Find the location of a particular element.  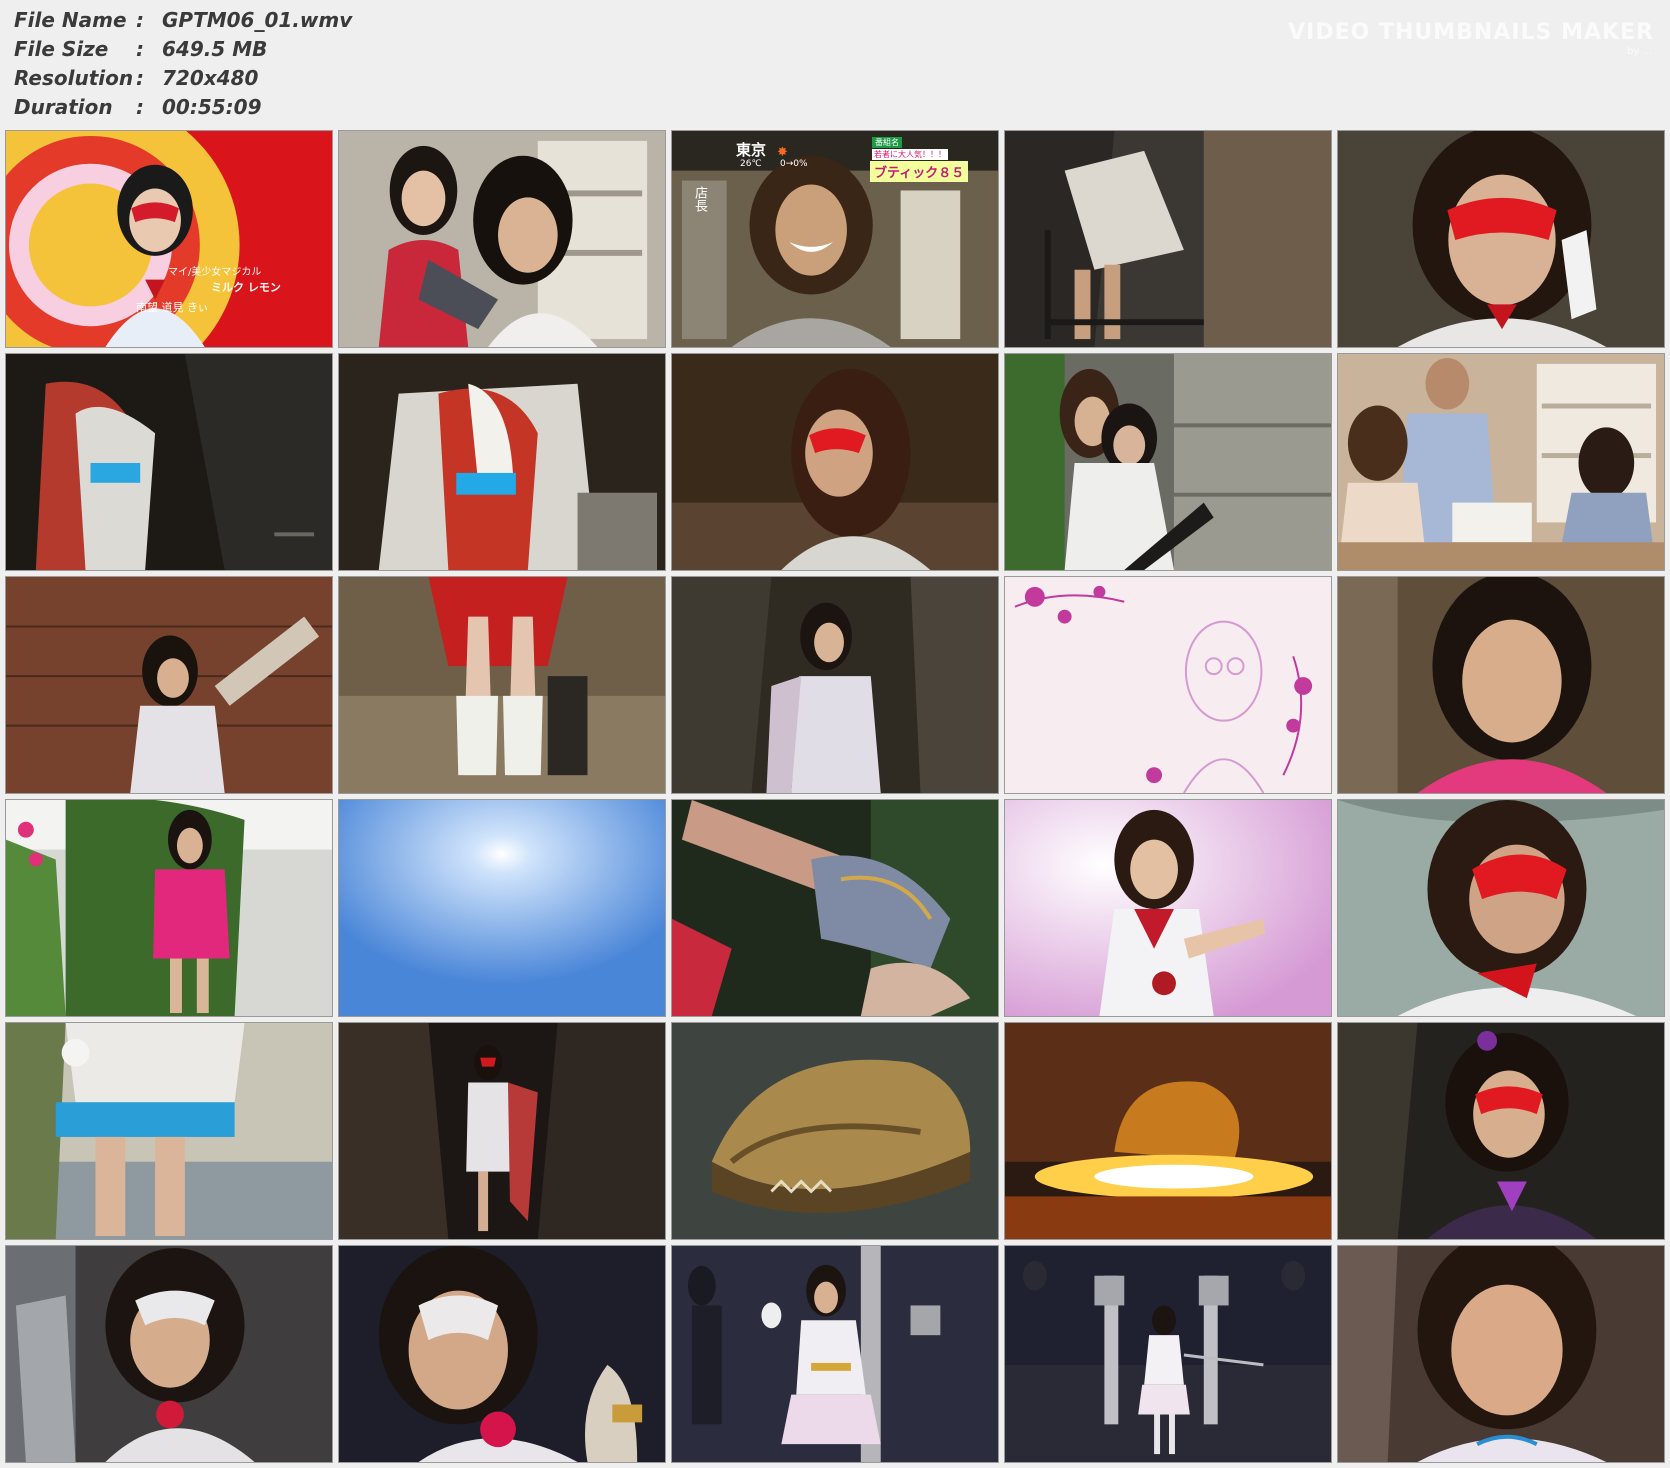

duration-row: Duration:00:55:09 is located at coordinates (183, 107).